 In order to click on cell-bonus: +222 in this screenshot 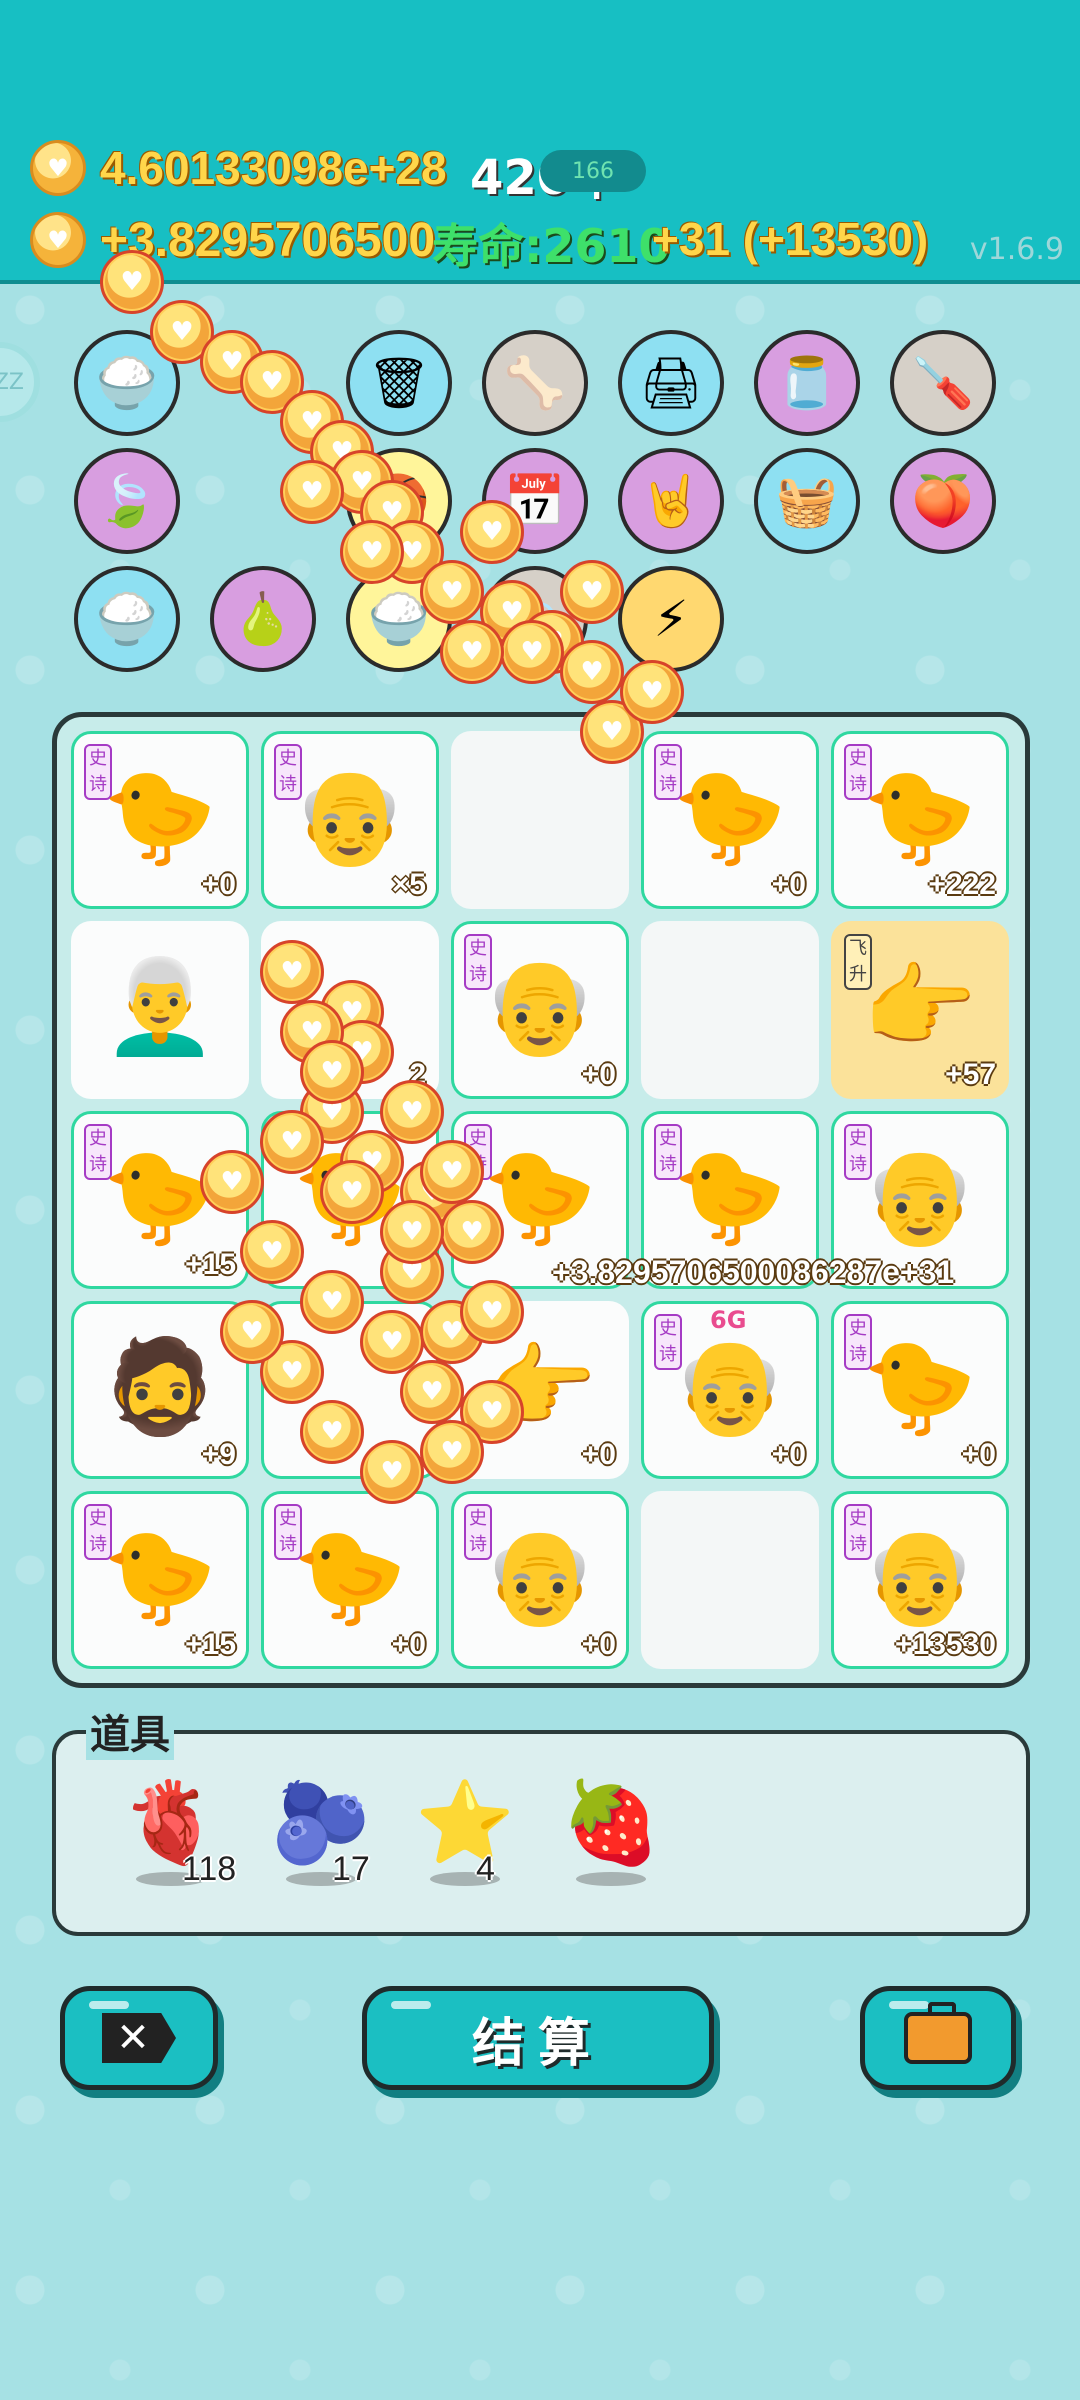, I will do `click(962, 884)`.